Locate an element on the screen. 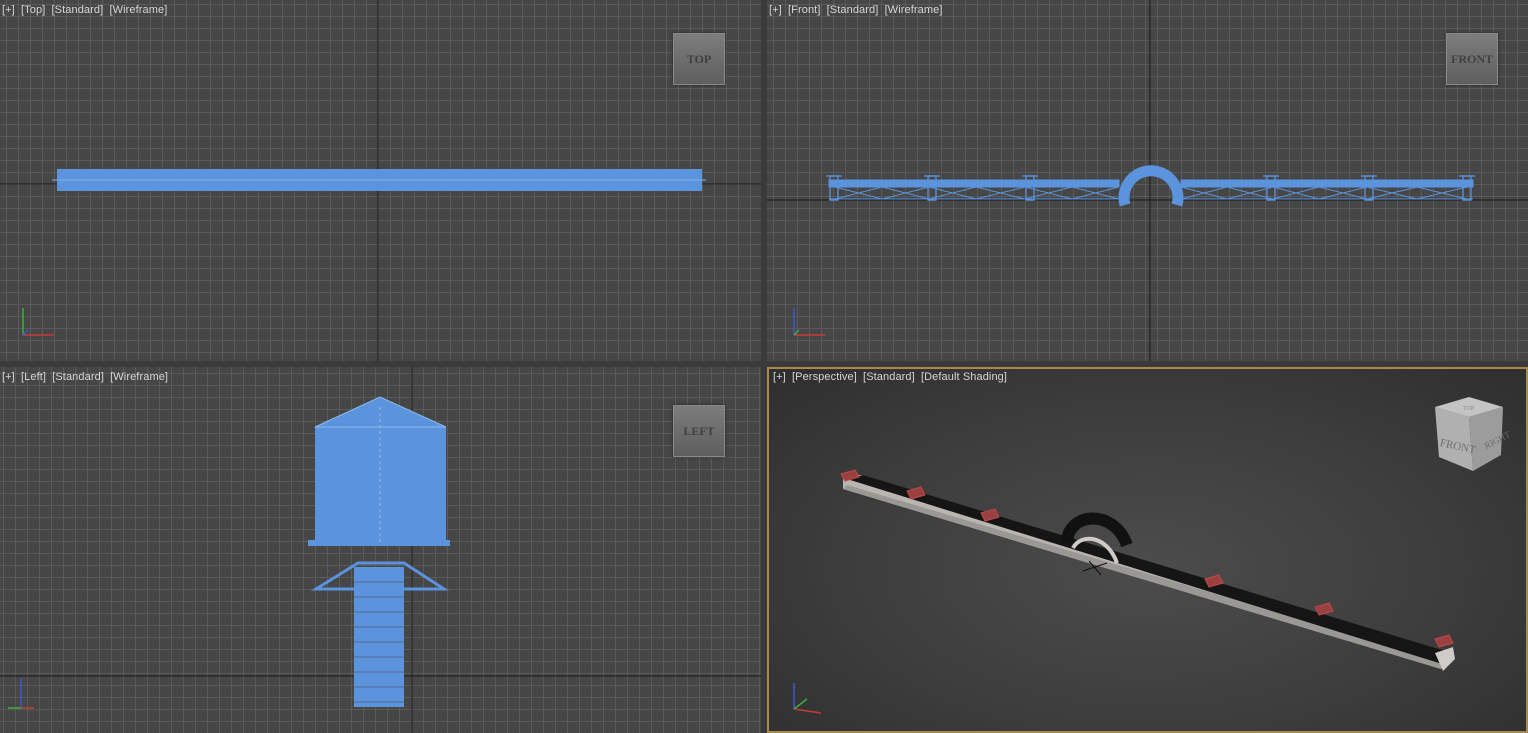  viewcube-icon: LEFT is located at coordinates (699, 431).